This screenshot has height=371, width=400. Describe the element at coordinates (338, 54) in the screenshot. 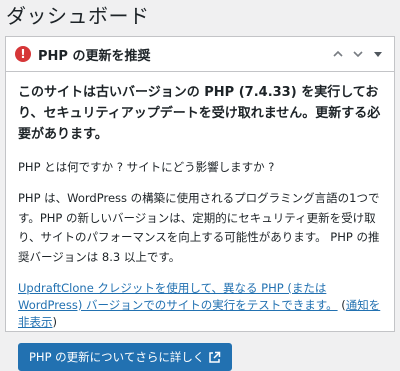

I see `chevron-up-icon` at that location.